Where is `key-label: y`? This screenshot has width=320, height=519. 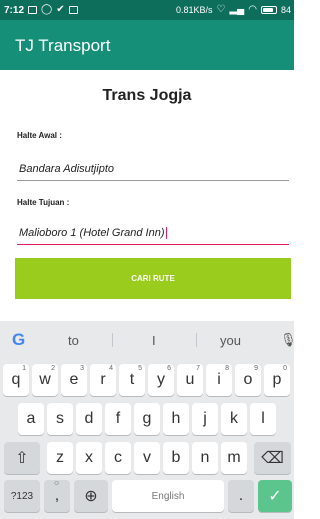 key-label: y is located at coordinates (161, 379).